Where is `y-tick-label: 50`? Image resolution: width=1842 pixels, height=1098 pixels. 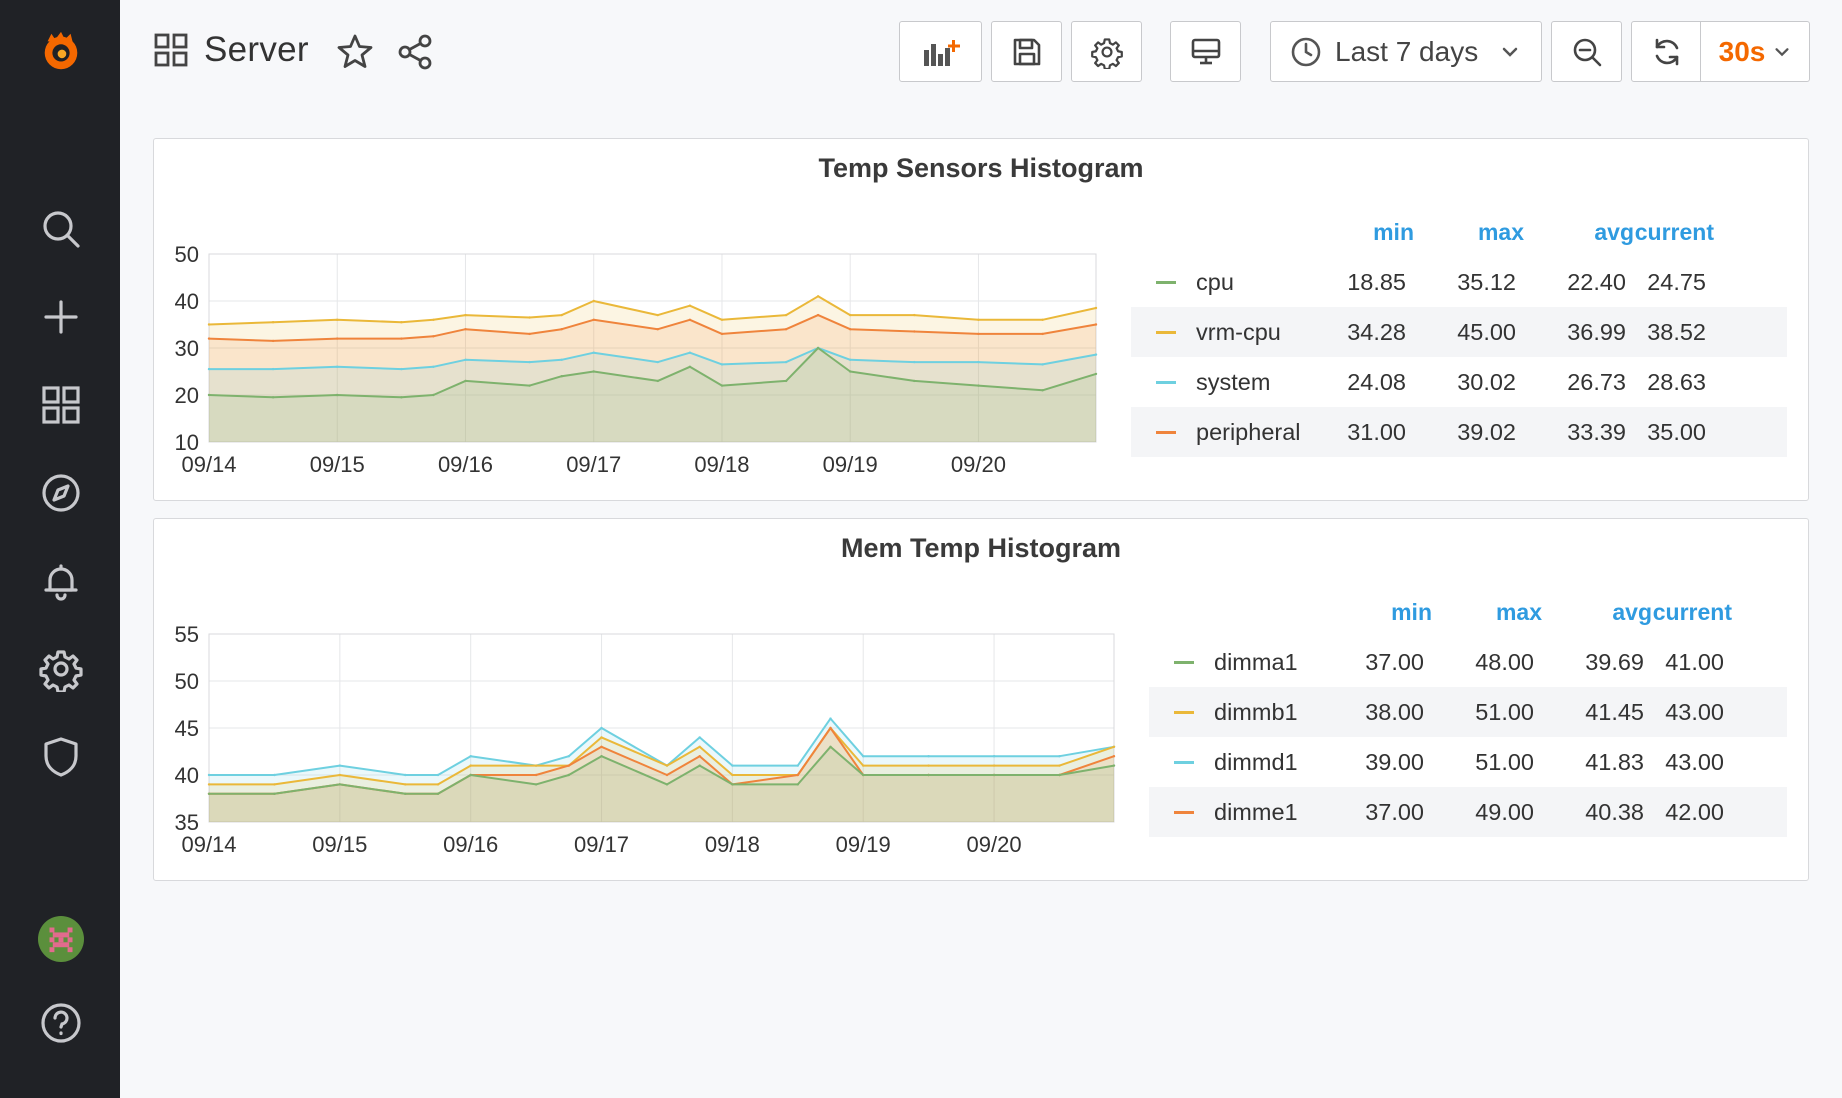 y-tick-label: 50 is located at coordinates (187, 254).